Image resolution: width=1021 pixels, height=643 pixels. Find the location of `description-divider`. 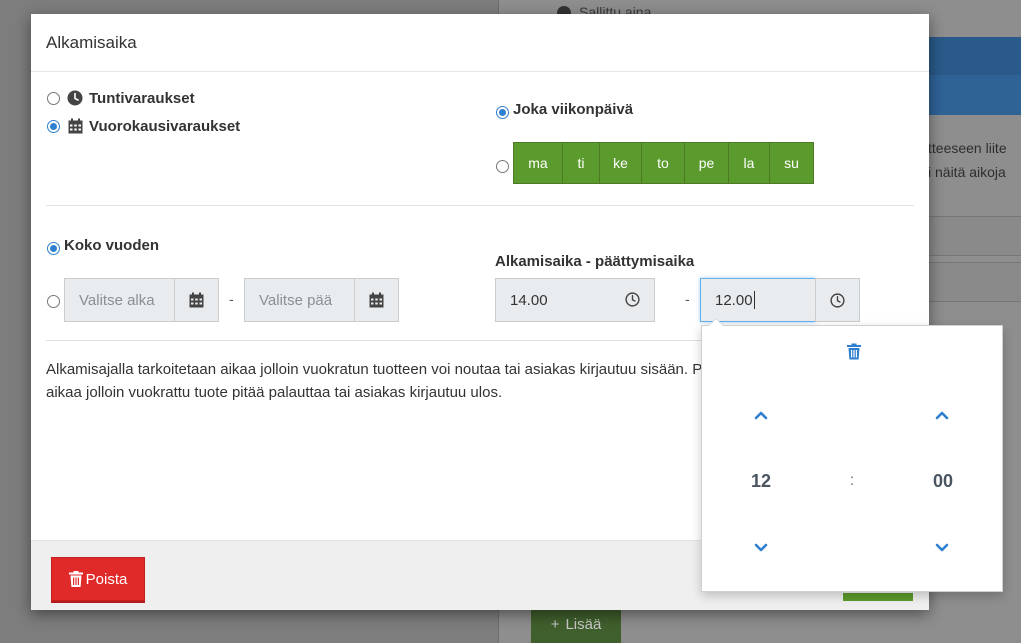

description-divider is located at coordinates (373, 340).